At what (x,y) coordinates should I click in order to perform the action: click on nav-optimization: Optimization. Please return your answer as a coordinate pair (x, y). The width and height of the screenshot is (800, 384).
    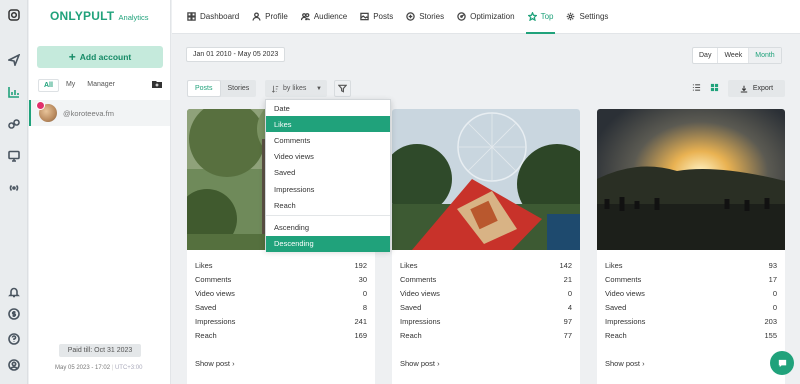
    Looking at the image, I should click on (486, 17).